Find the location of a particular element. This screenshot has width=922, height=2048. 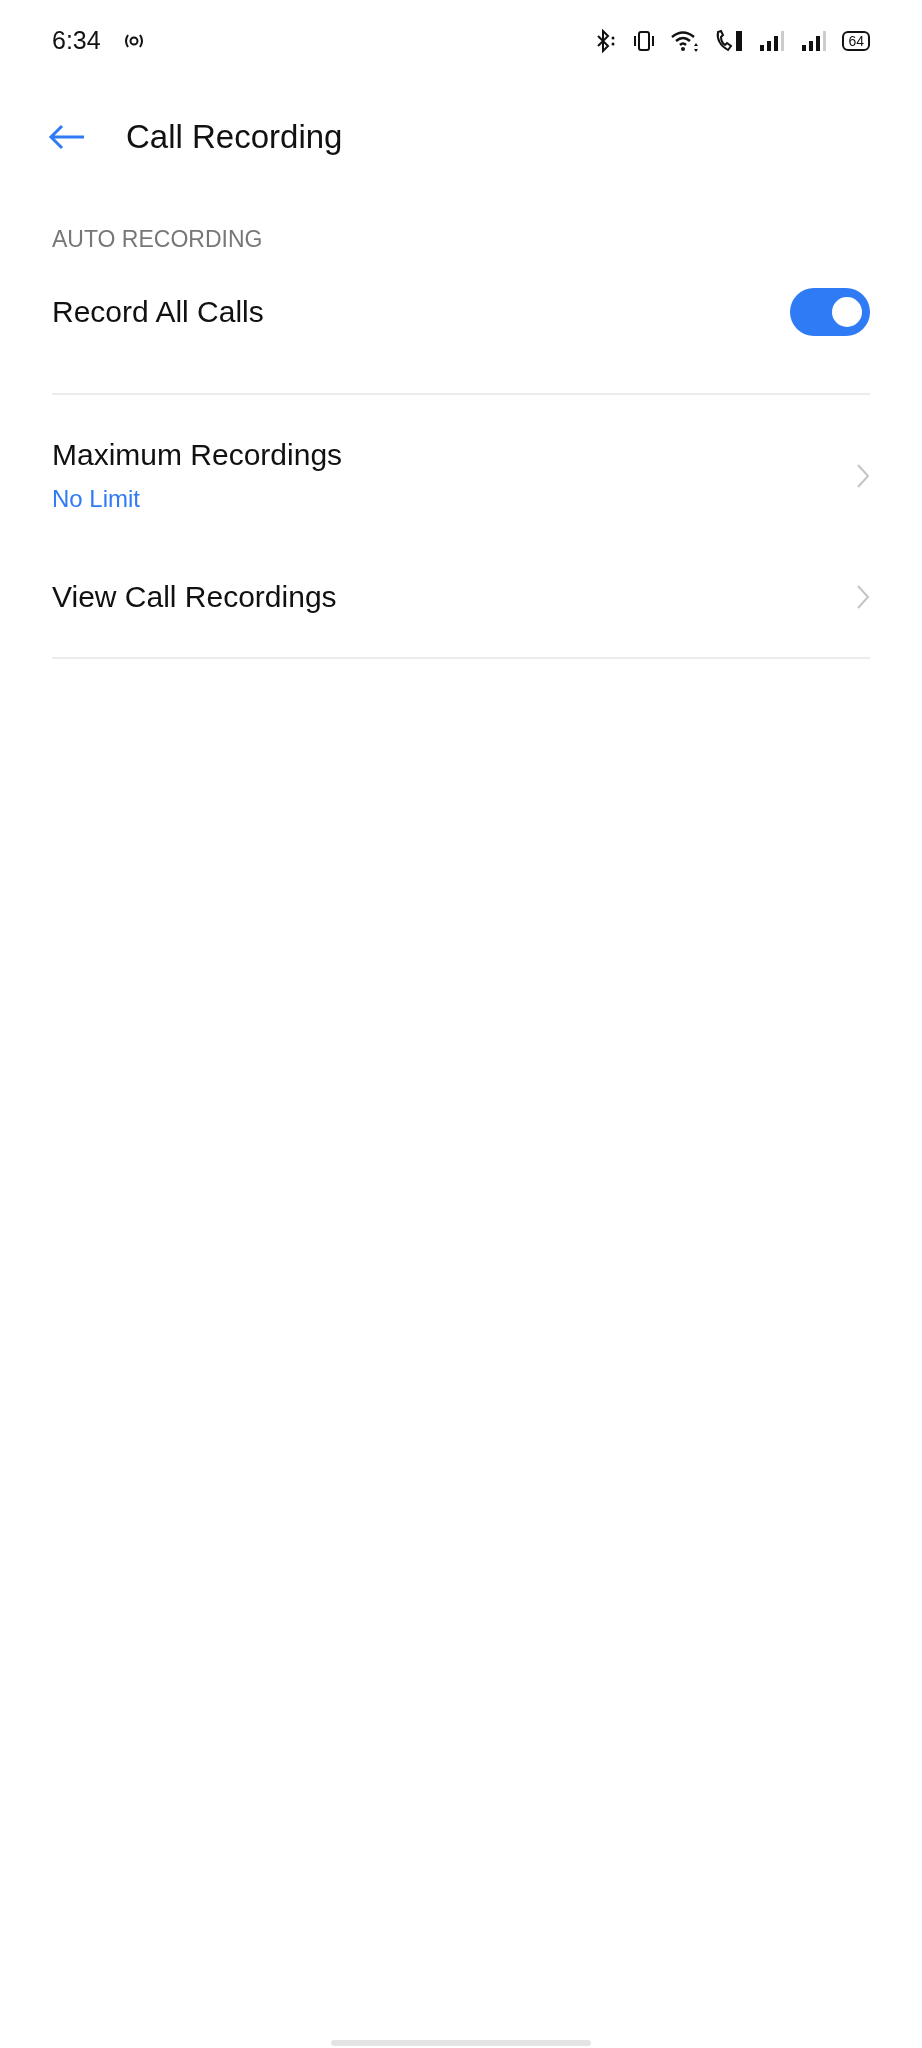

status-time: 6:34 is located at coordinates (76, 41).